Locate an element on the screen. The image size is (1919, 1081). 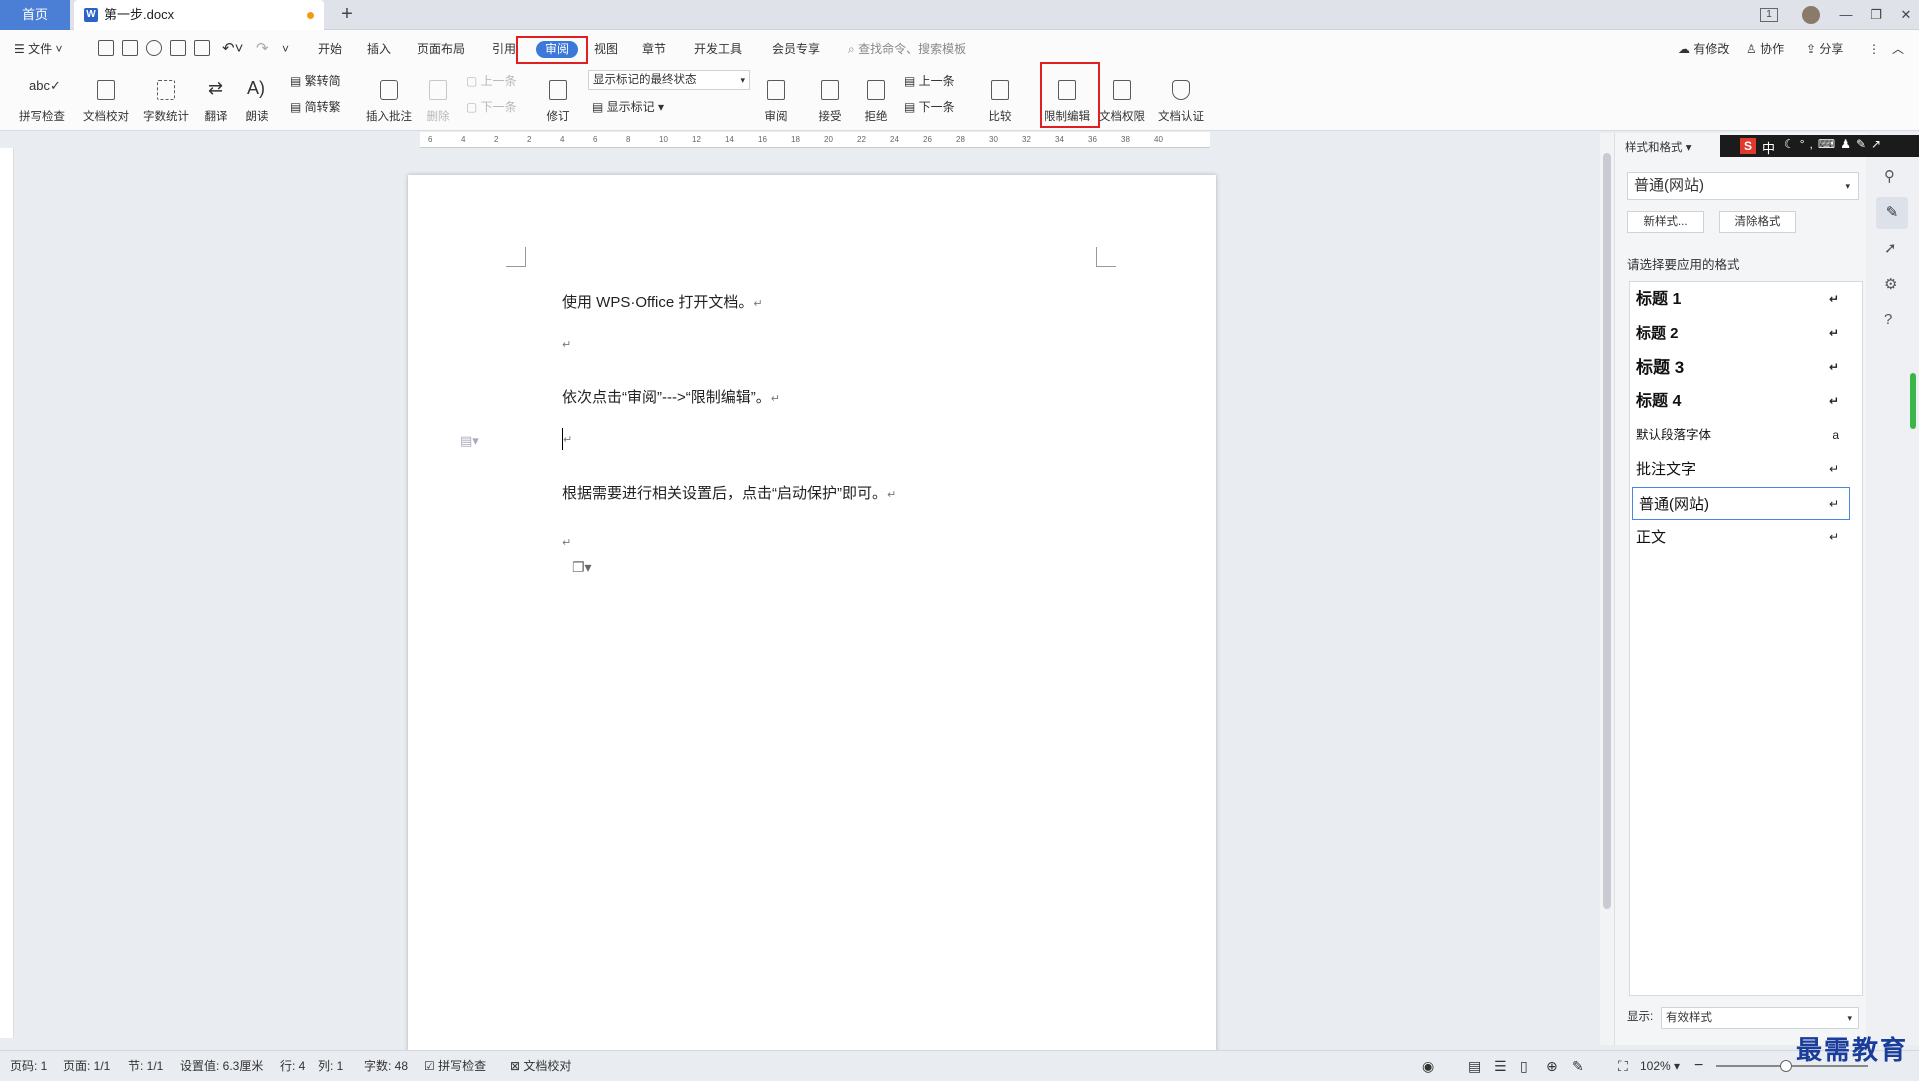
settings-sliders-icon: ⚙ is located at coordinates (1890, 284).